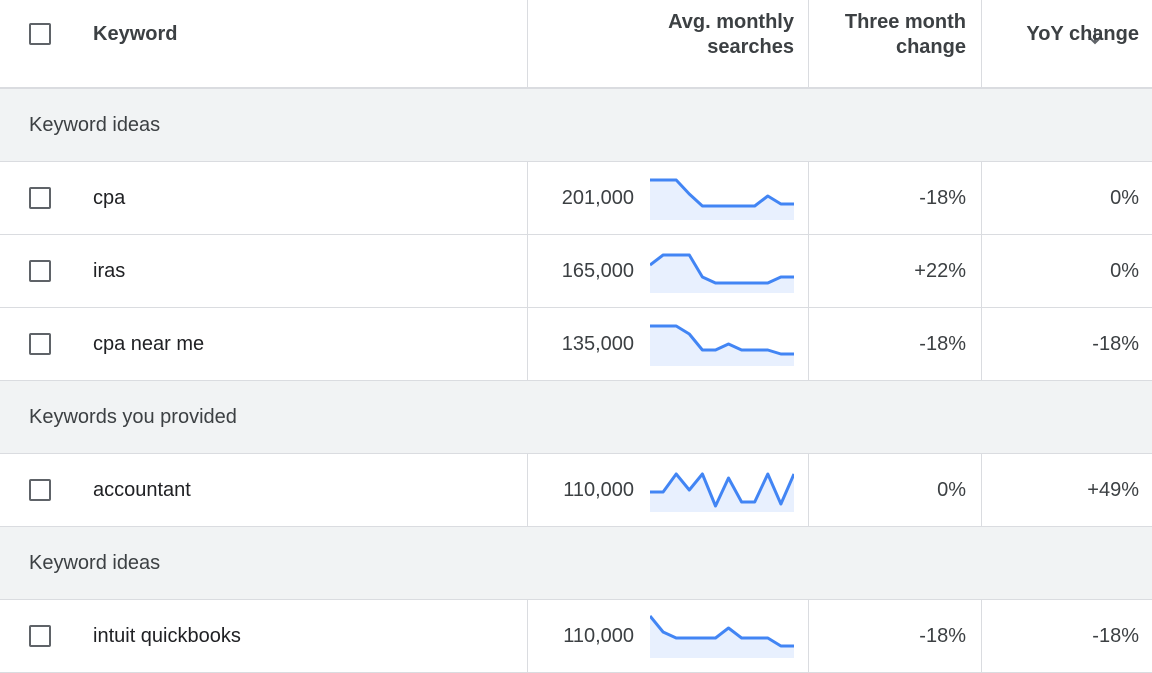 Image resolution: width=1152 pixels, height=673 pixels. What do you see at coordinates (597, 198) in the screenshot?
I see `avg-monthly-searches-value: 201,000` at bounding box center [597, 198].